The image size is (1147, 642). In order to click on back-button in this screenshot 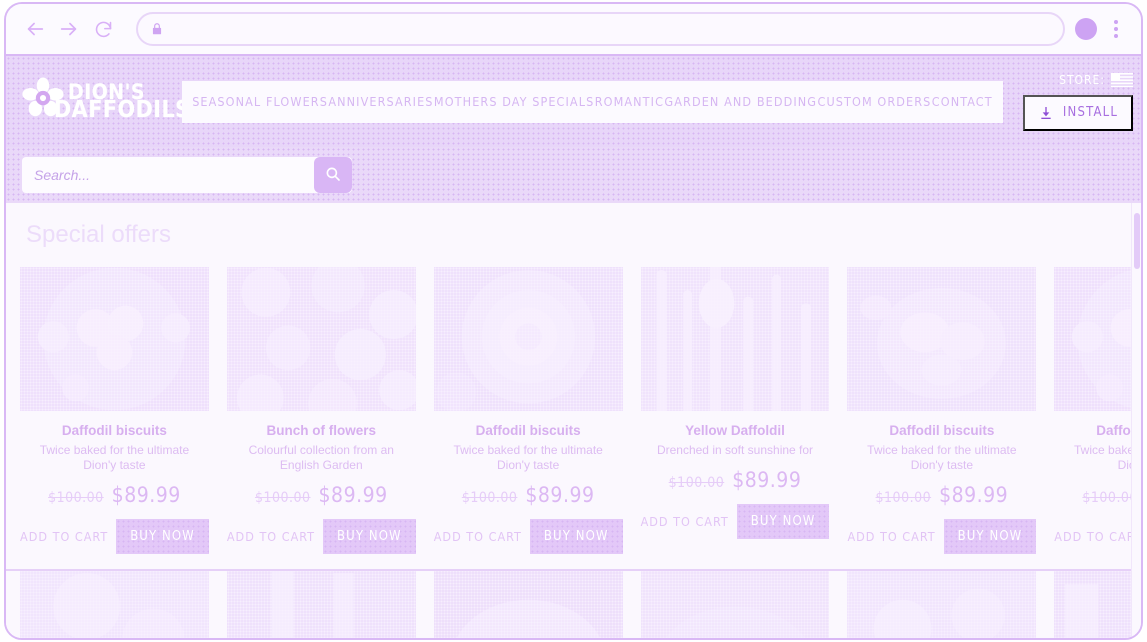, I will do `click(35, 29)`.